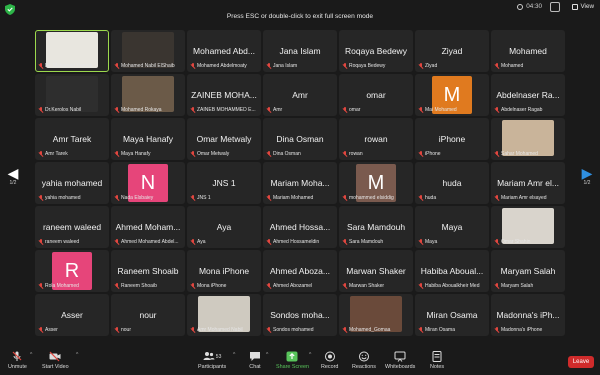  Describe the element at coordinates (376, 271) in the screenshot. I see `participant-tile: Marwan Shaker Marwan Shaker` at that location.